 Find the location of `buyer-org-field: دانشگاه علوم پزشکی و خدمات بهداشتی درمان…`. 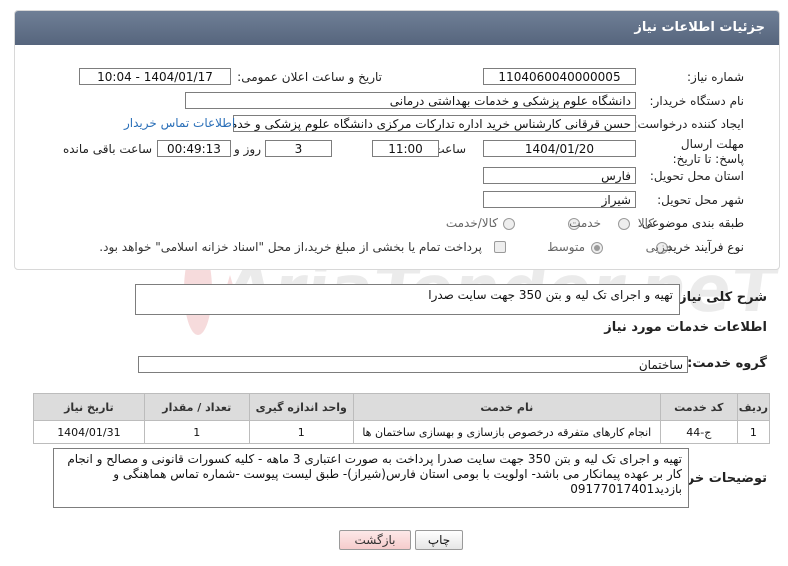

buyer-org-field: دانشگاه علوم پزشکی و خدمات بهداشتی درمان… is located at coordinates (410, 100).